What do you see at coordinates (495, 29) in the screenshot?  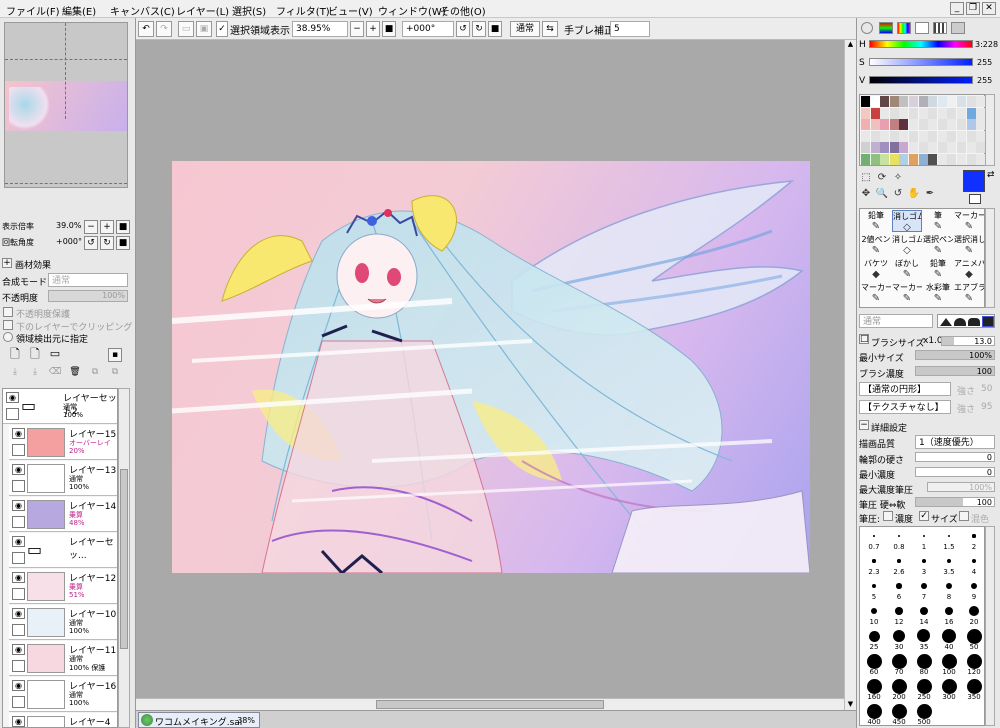 I see `rotate-reset-icon: ■` at bounding box center [495, 29].